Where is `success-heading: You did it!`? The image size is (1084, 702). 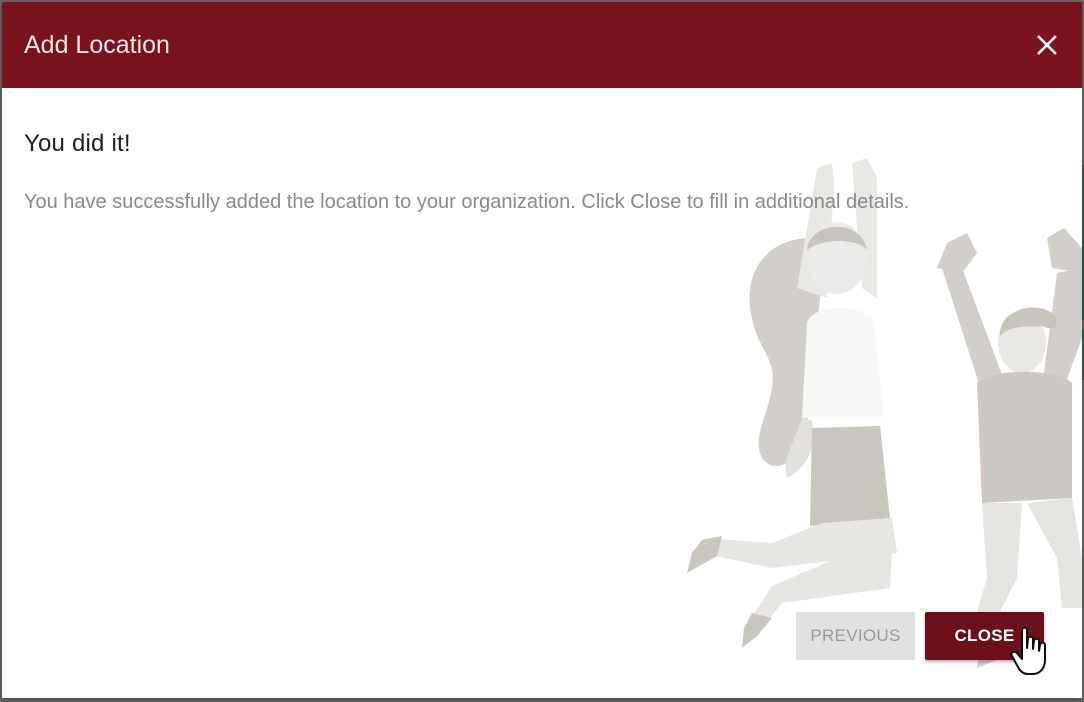
success-heading: You did it! is located at coordinates (77, 143).